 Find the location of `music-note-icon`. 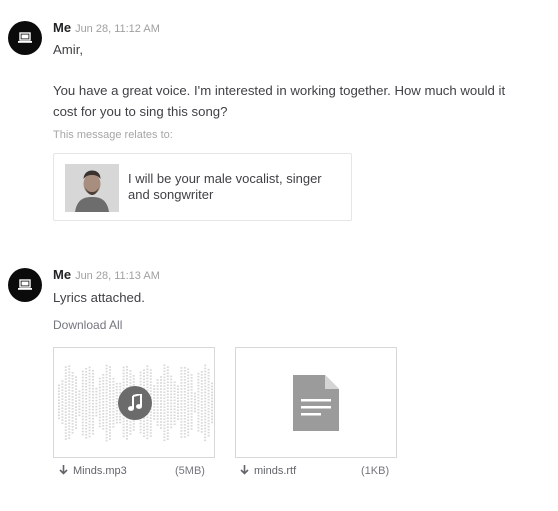

music-note-icon is located at coordinates (135, 403).